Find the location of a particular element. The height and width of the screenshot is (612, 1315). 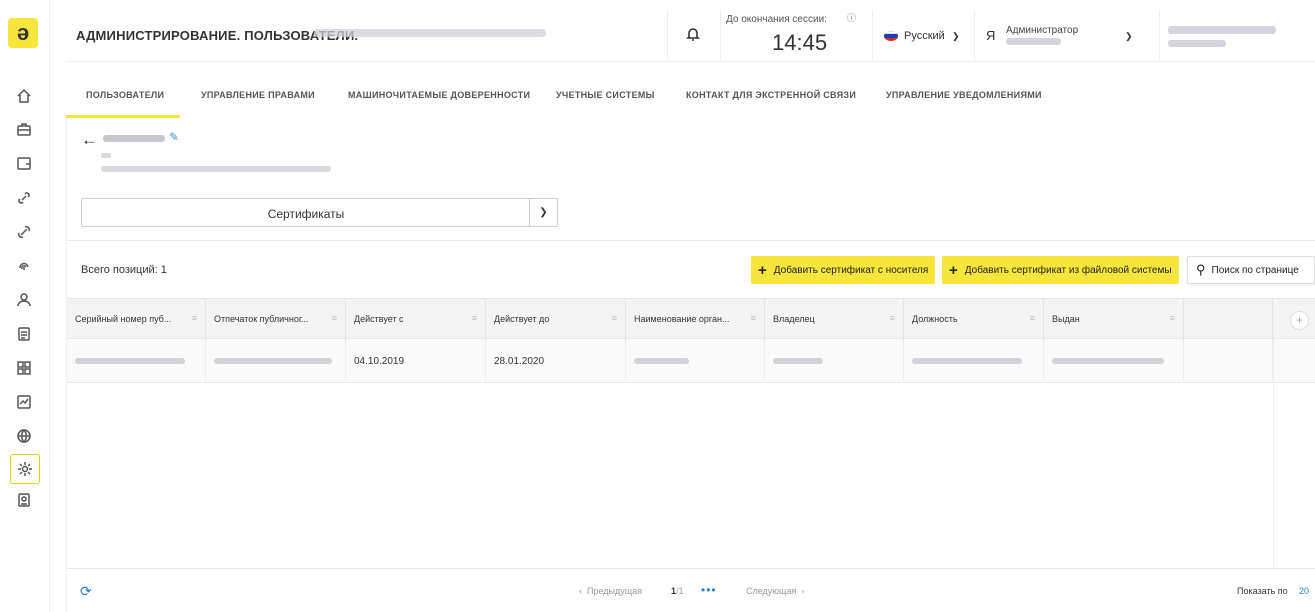

cell-serial is located at coordinates (136, 361).